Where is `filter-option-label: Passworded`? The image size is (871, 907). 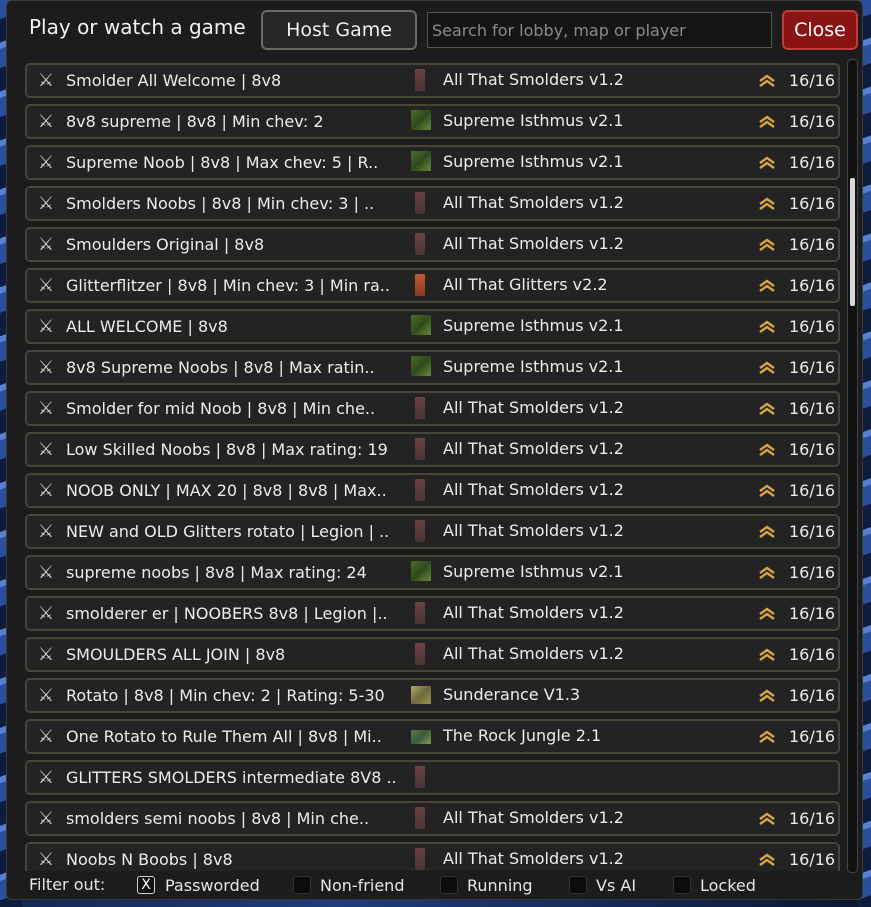
filter-option-label: Passworded is located at coordinates (212, 885).